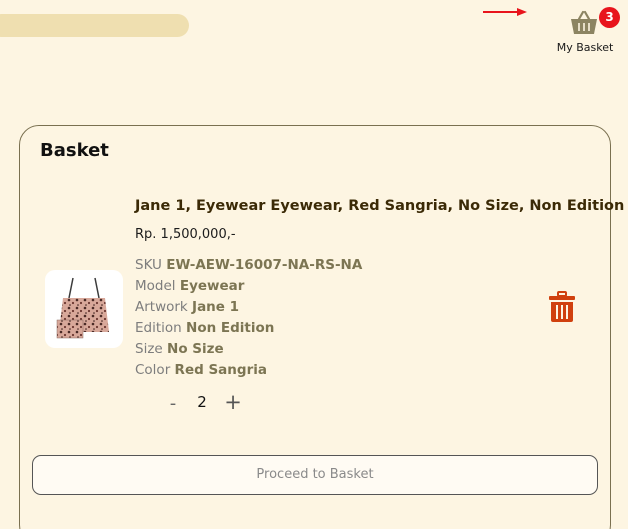 This screenshot has width=628, height=529. I want to click on tote-bag-image, so click(82, 308).